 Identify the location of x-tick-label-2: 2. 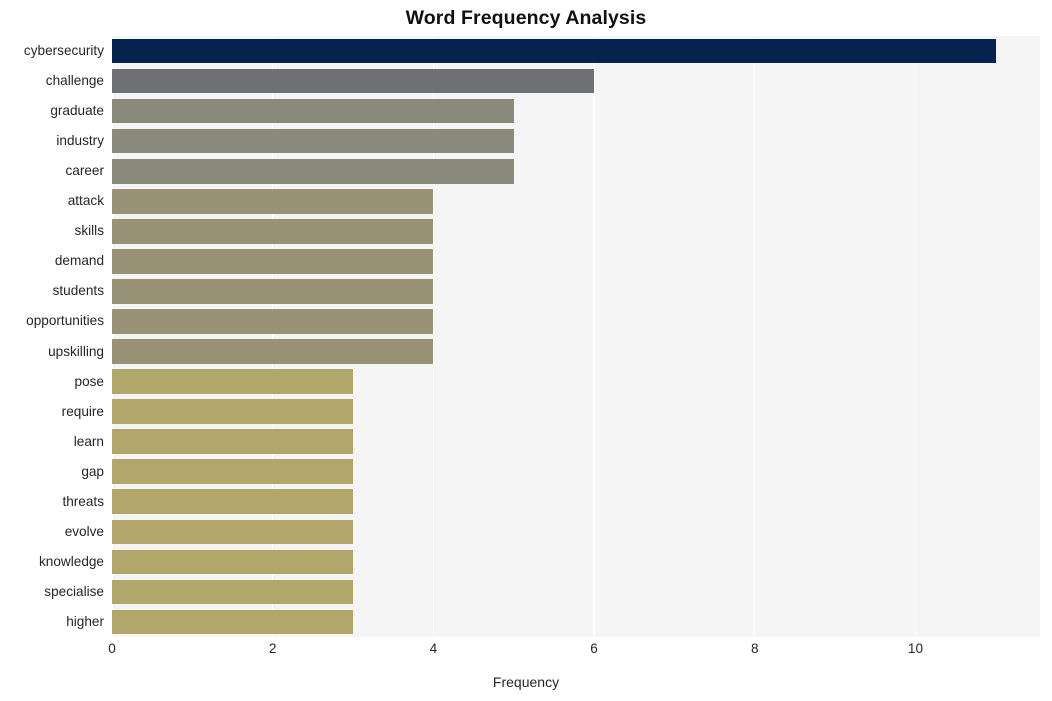
(272, 648).